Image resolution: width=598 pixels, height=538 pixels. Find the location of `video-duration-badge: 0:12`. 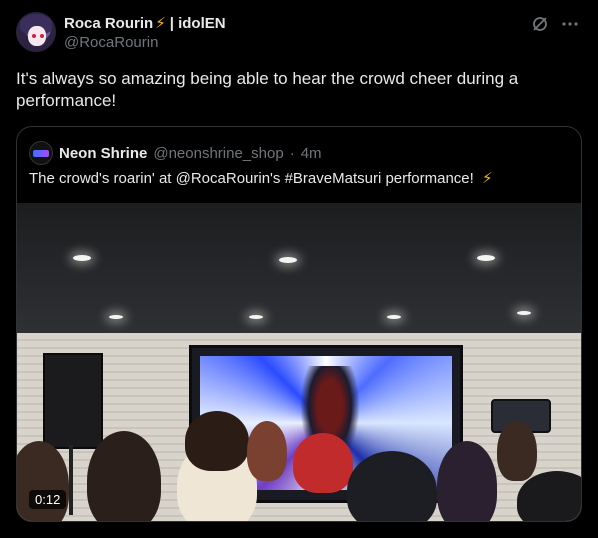

video-duration-badge: 0:12 is located at coordinates (48, 499).